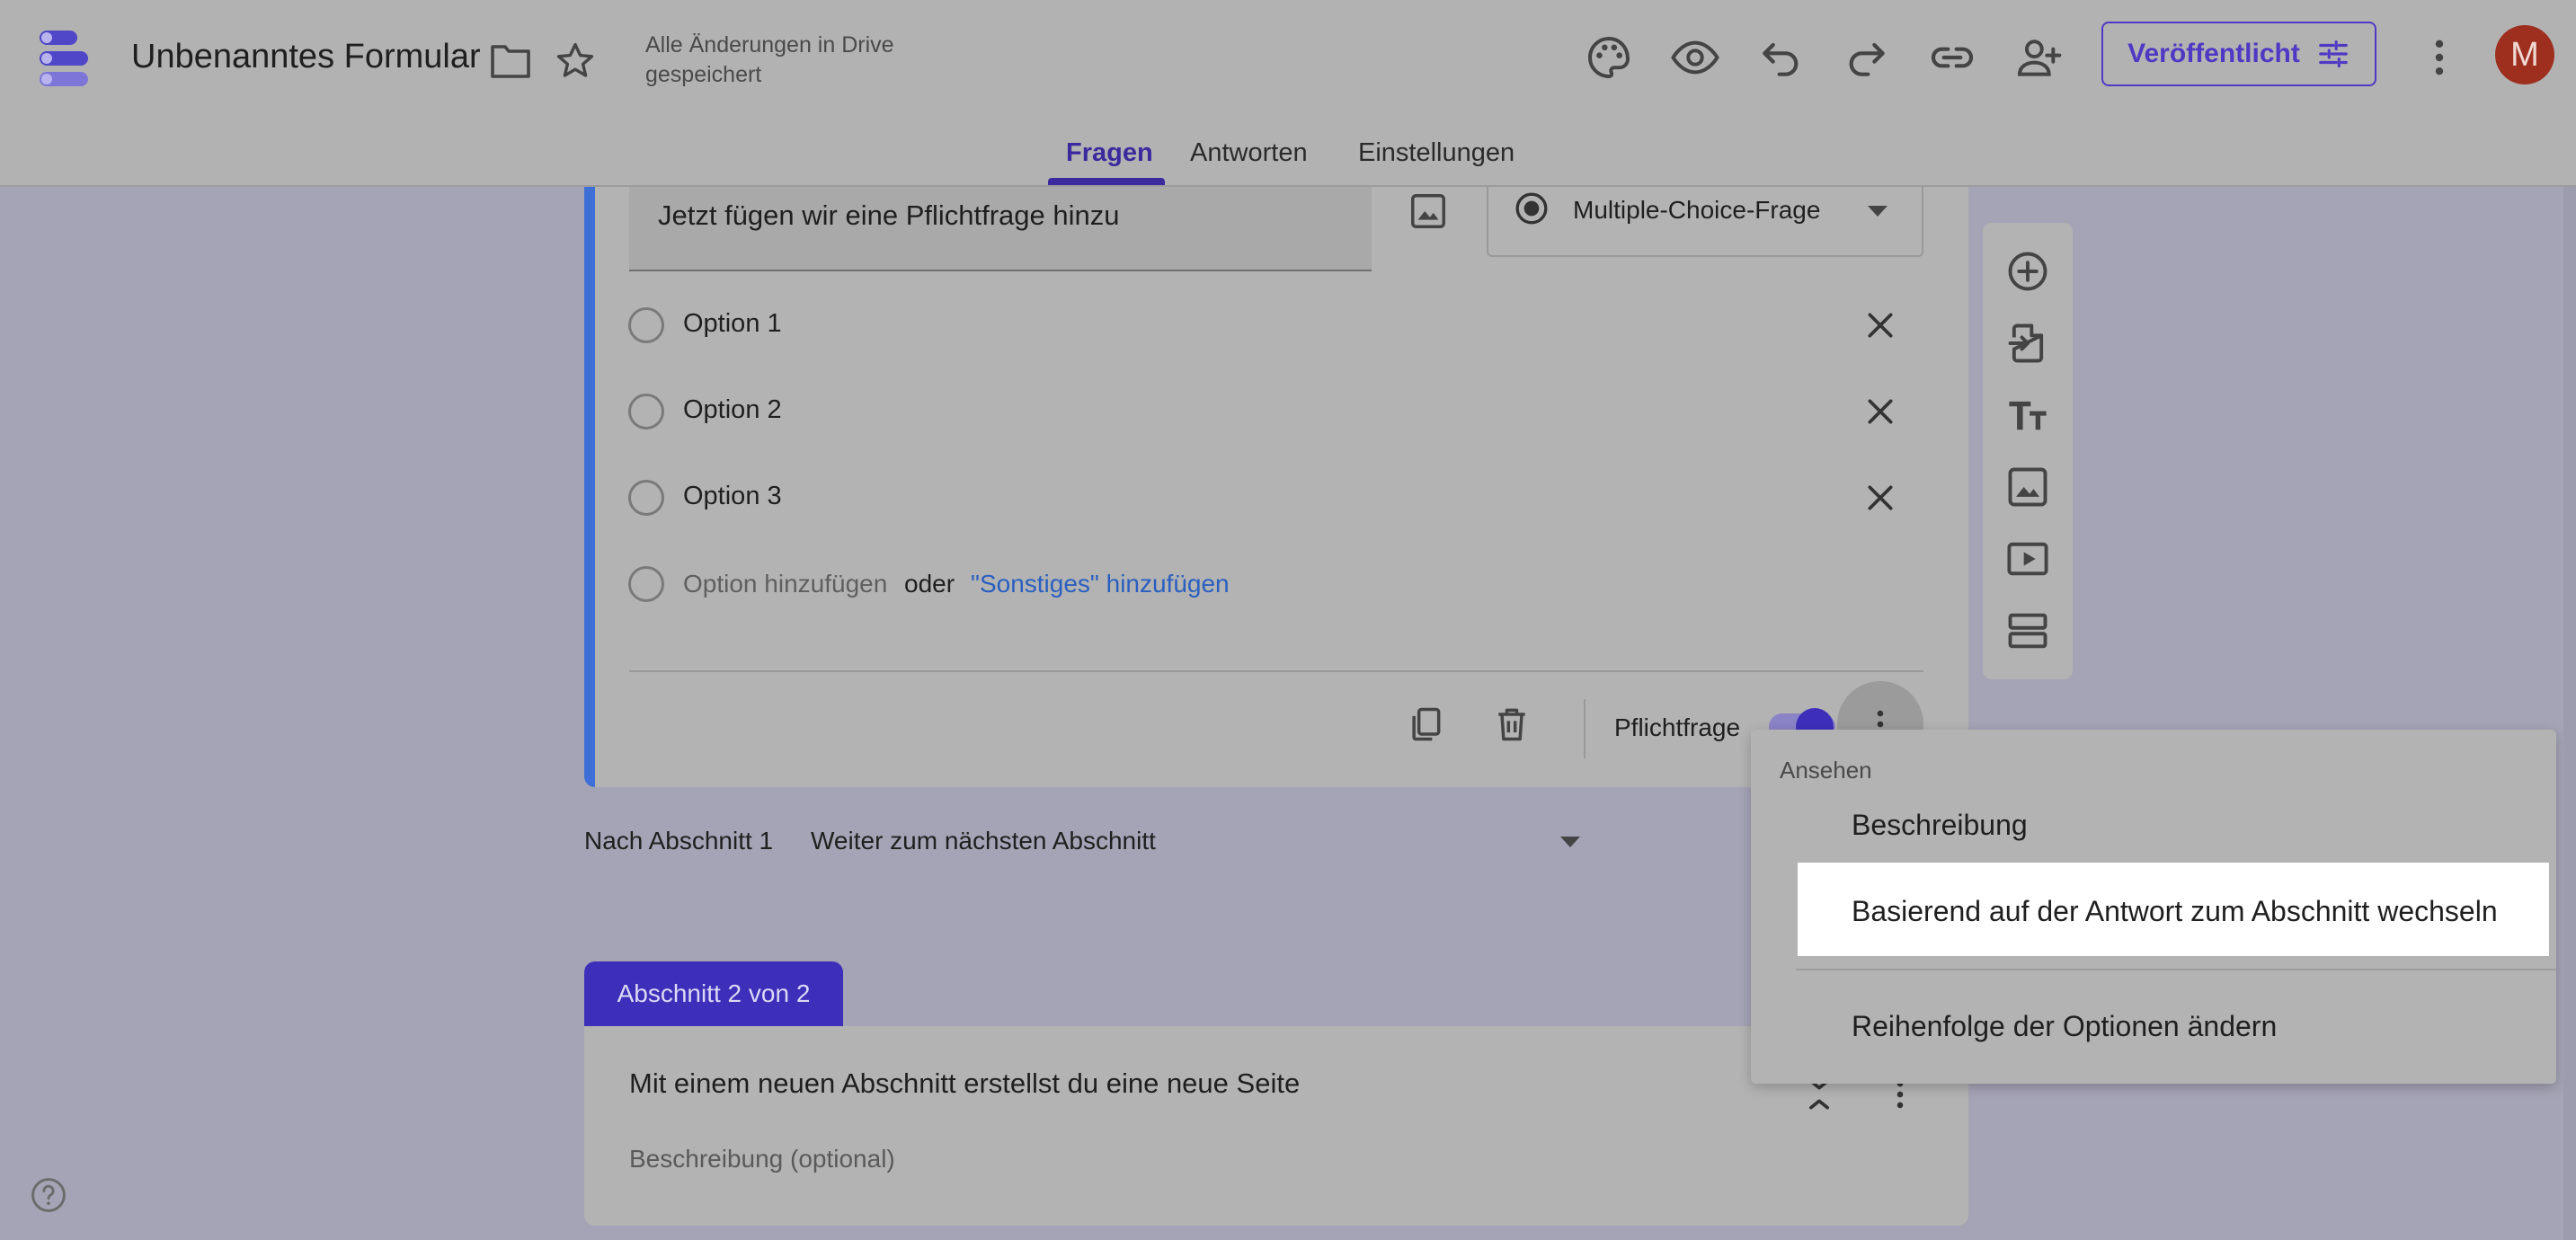 Image resolution: width=2576 pixels, height=1240 pixels. What do you see at coordinates (929, 584) in the screenshot?
I see `or-text: oder` at bounding box center [929, 584].